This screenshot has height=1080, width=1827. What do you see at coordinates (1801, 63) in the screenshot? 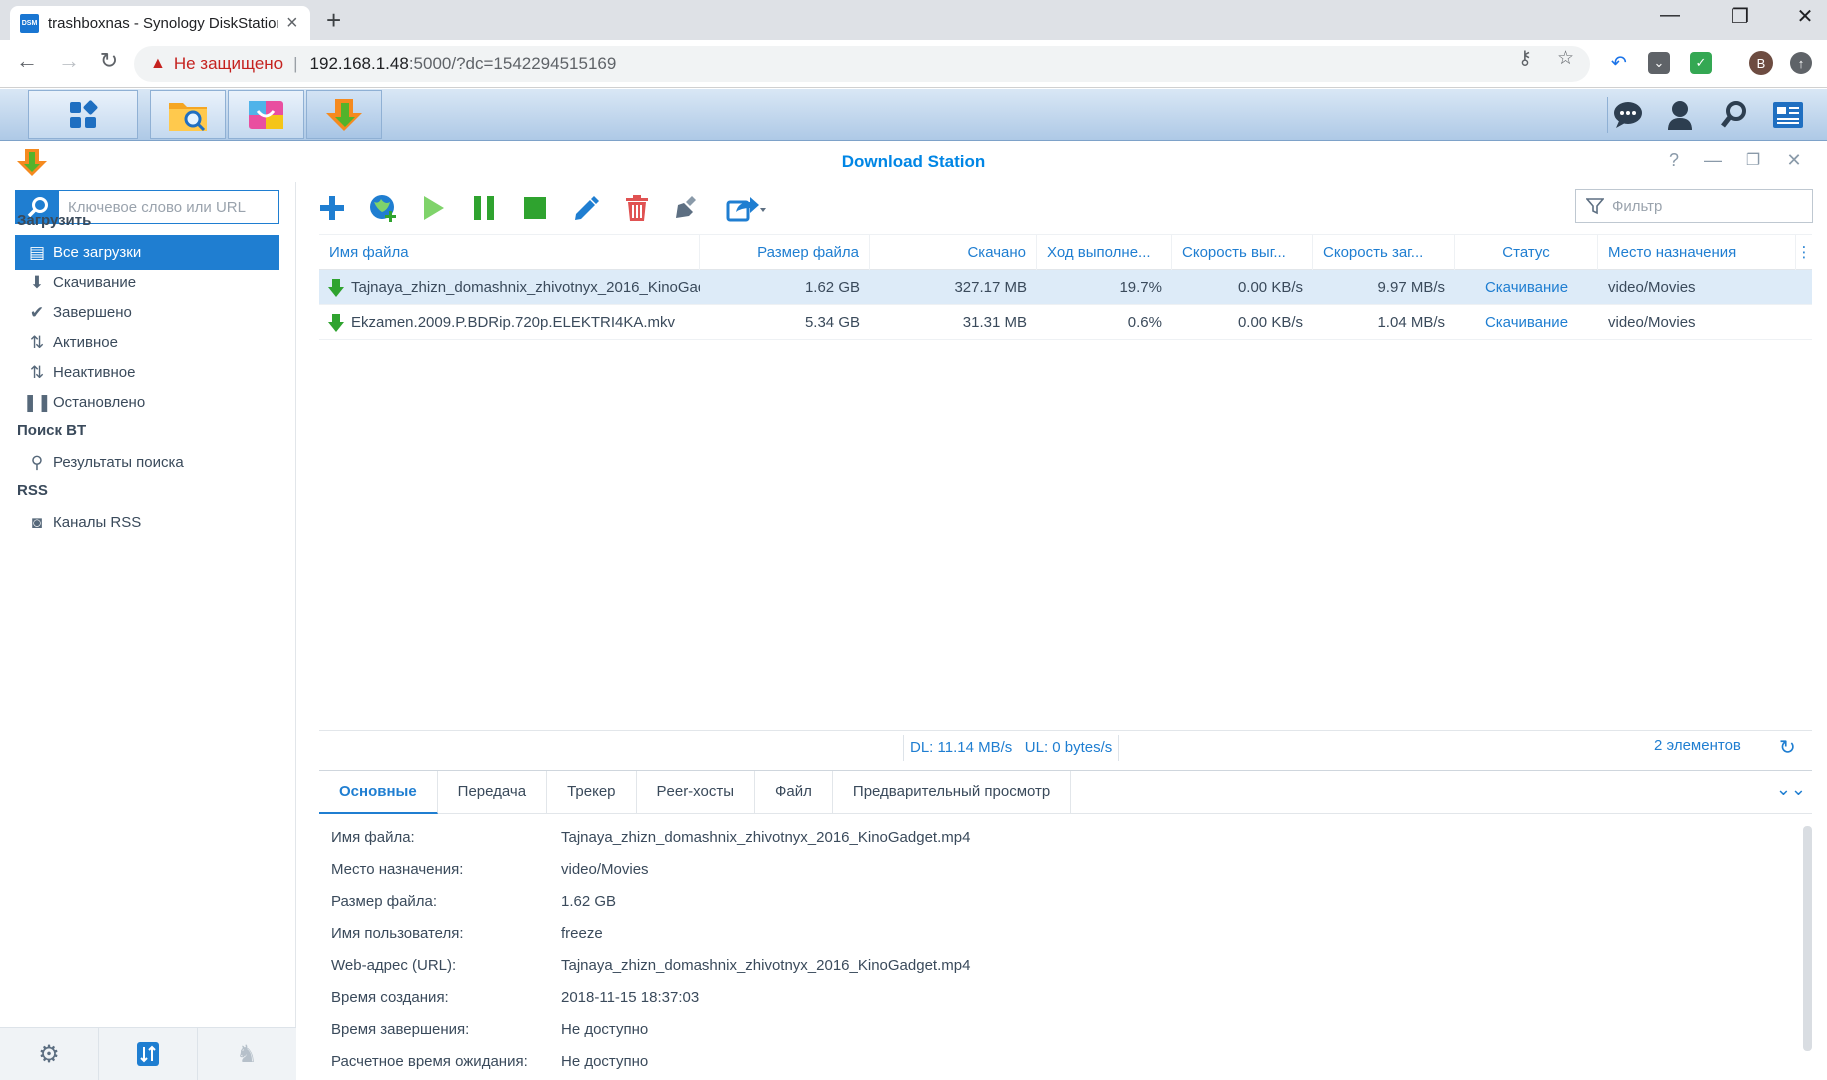
I see `update-icon: ↑` at bounding box center [1801, 63].